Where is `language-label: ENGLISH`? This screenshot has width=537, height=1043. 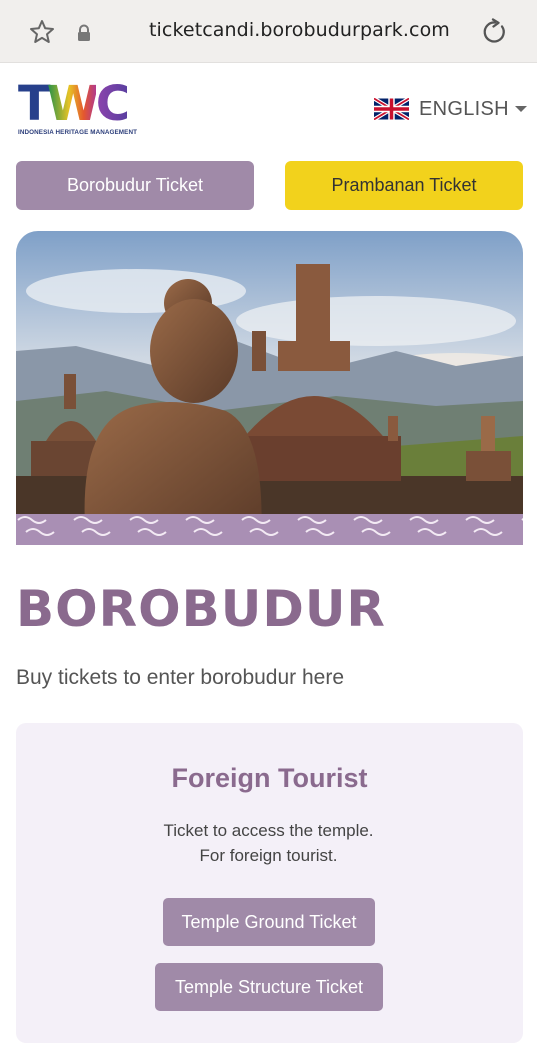 language-label: ENGLISH is located at coordinates (464, 108).